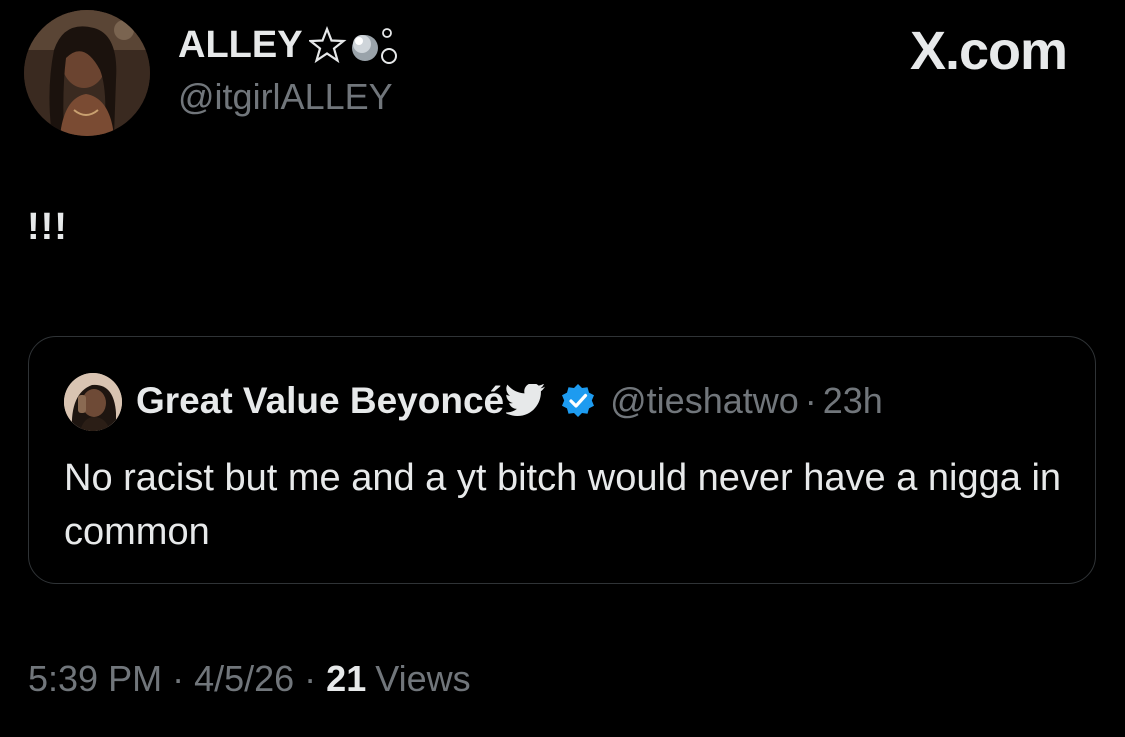  Describe the element at coordinates (240, 45) in the screenshot. I see `author-display-name: ALLEY` at that location.